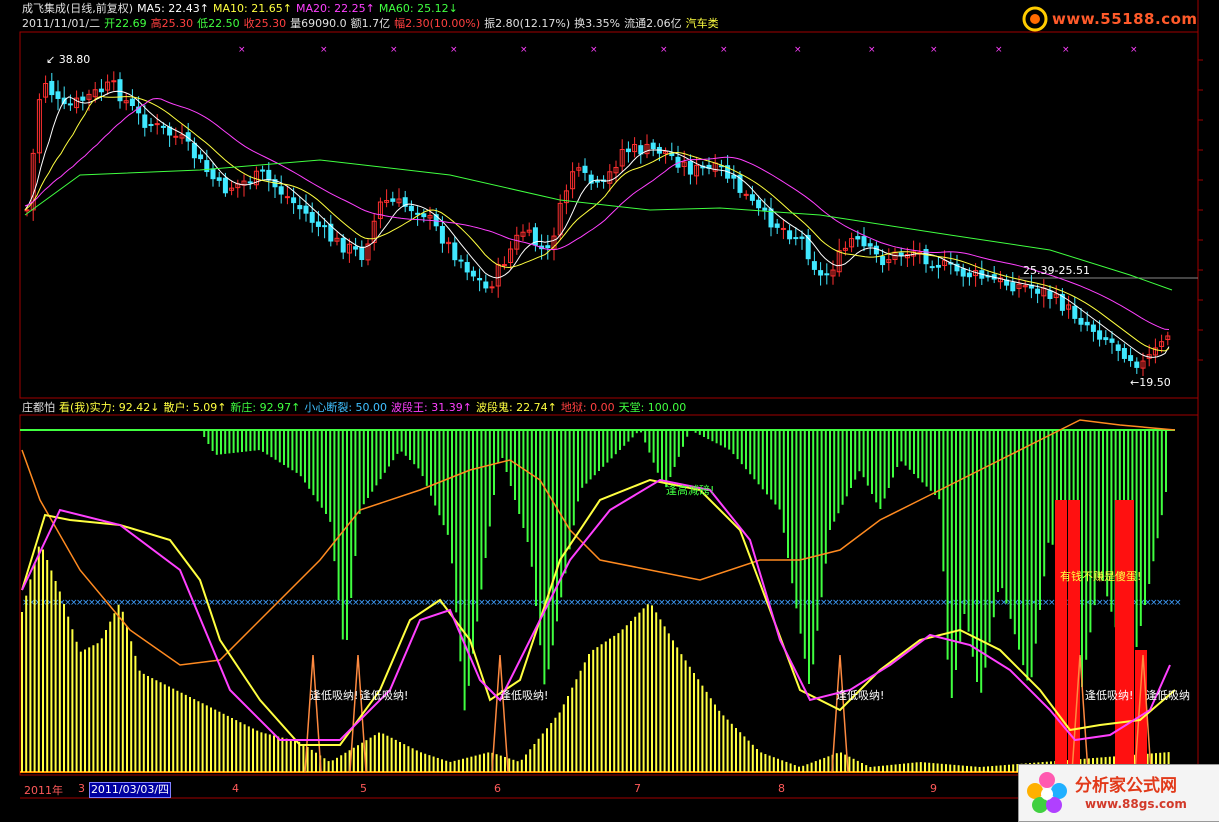 This screenshot has width=1219, height=822. What do you see at coordinates (1178, 603) in the screenshot?
I see `dash-marker: ×` at bounding box center [1178, 603].